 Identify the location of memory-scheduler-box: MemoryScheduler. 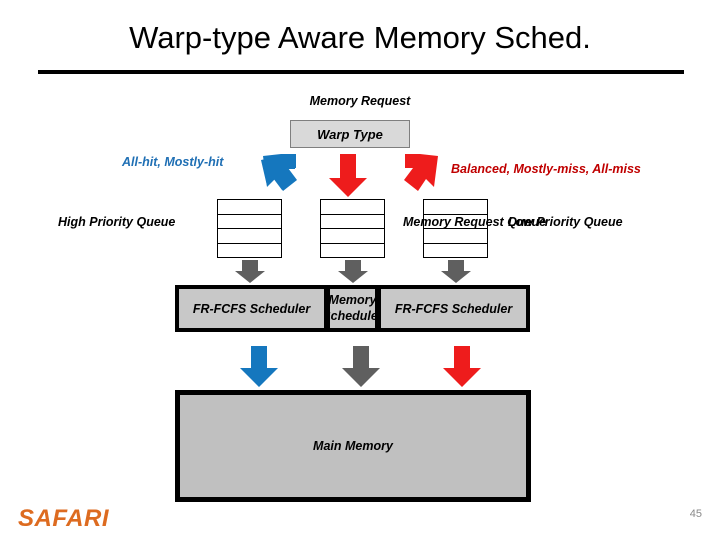
(352, 308).